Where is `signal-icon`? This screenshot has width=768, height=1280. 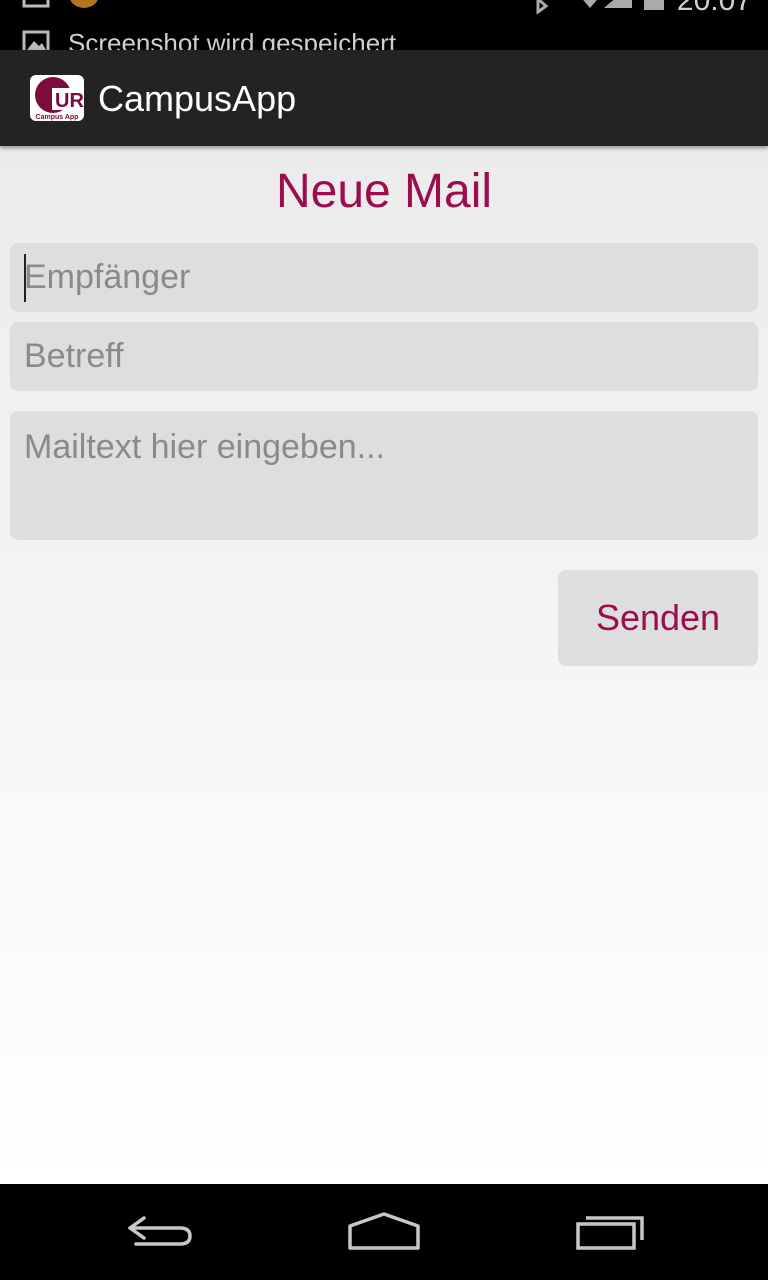
signal-icon is located at coordinates (618, 4).